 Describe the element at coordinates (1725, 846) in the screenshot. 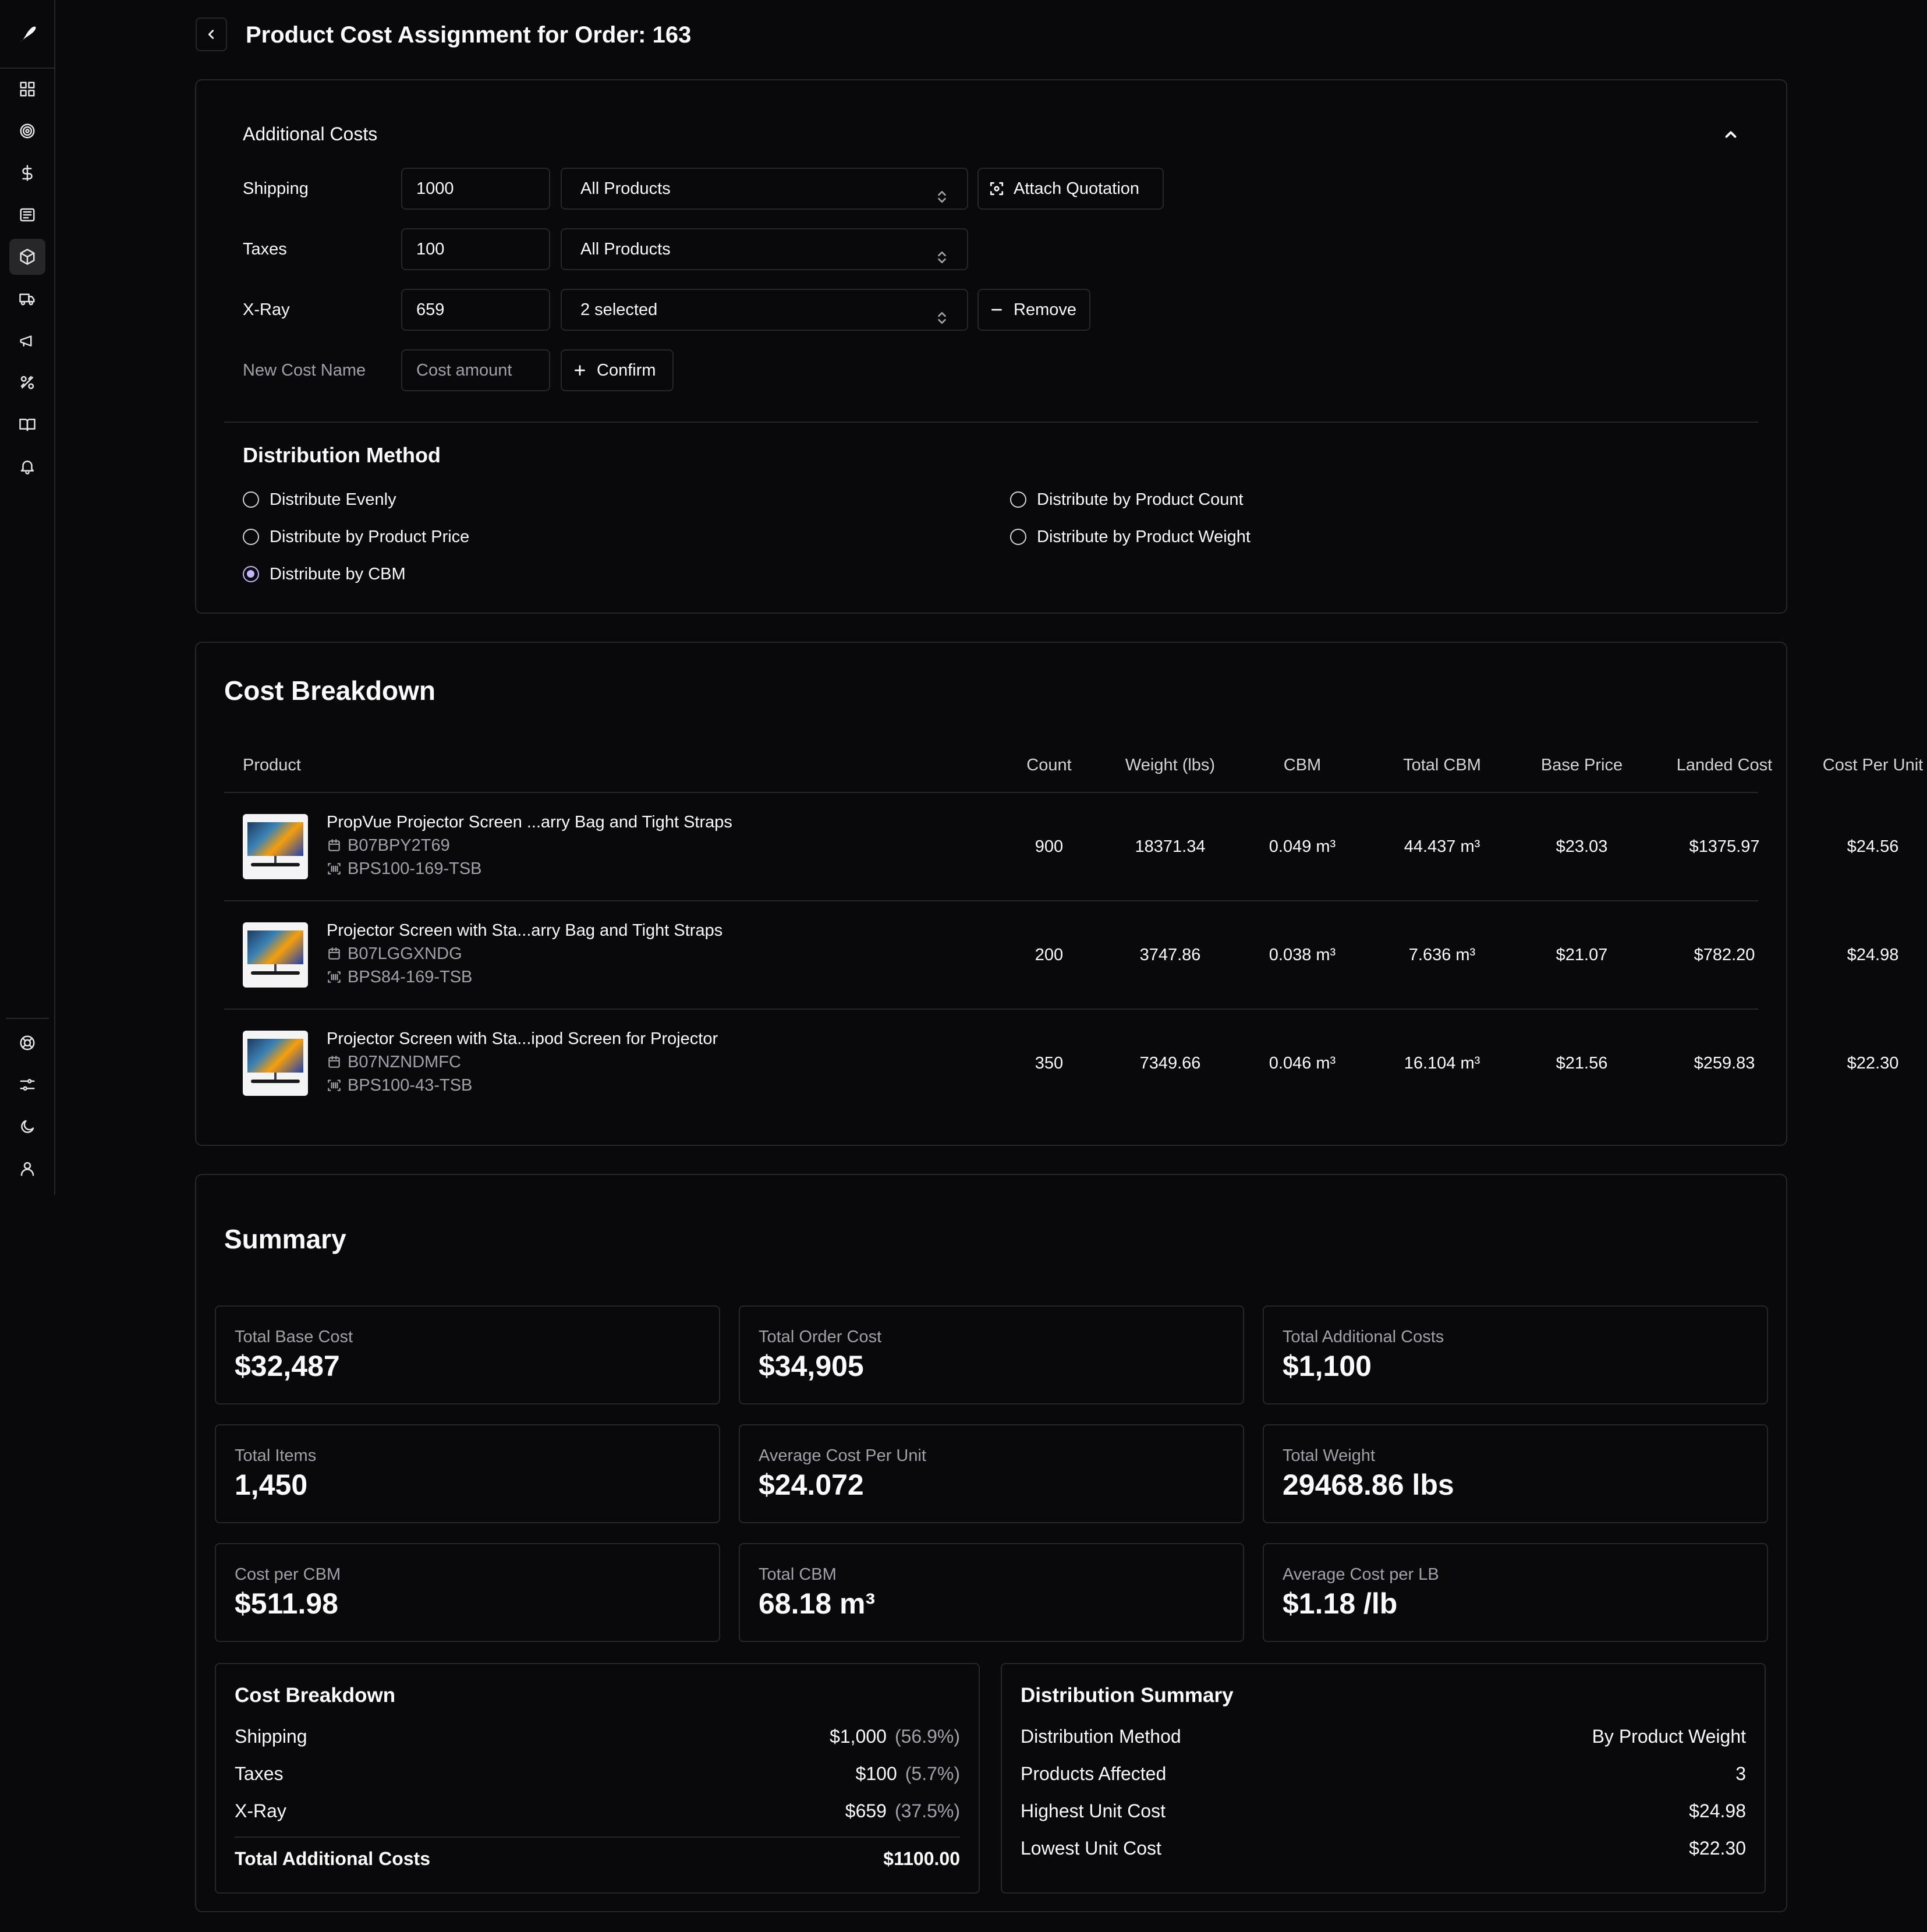

I see `cell-landed-cost: $1375.97` at that location.